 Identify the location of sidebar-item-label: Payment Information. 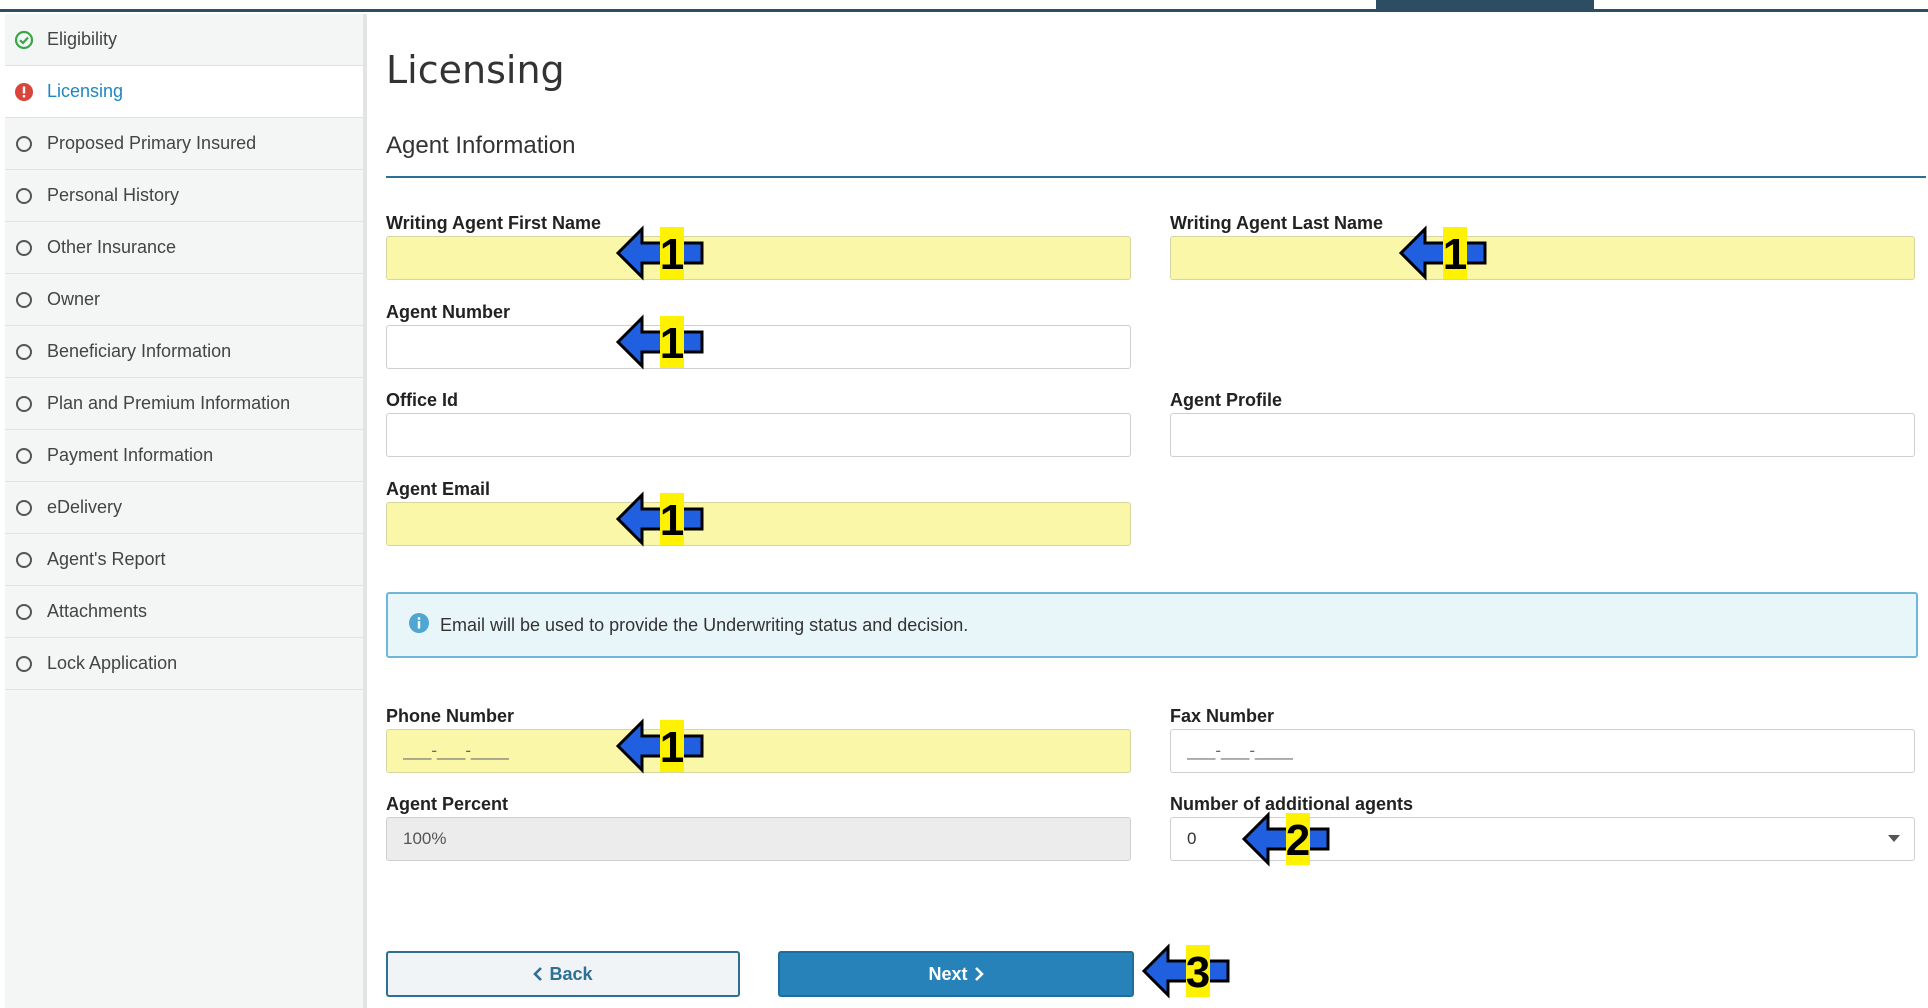
(130, 455).